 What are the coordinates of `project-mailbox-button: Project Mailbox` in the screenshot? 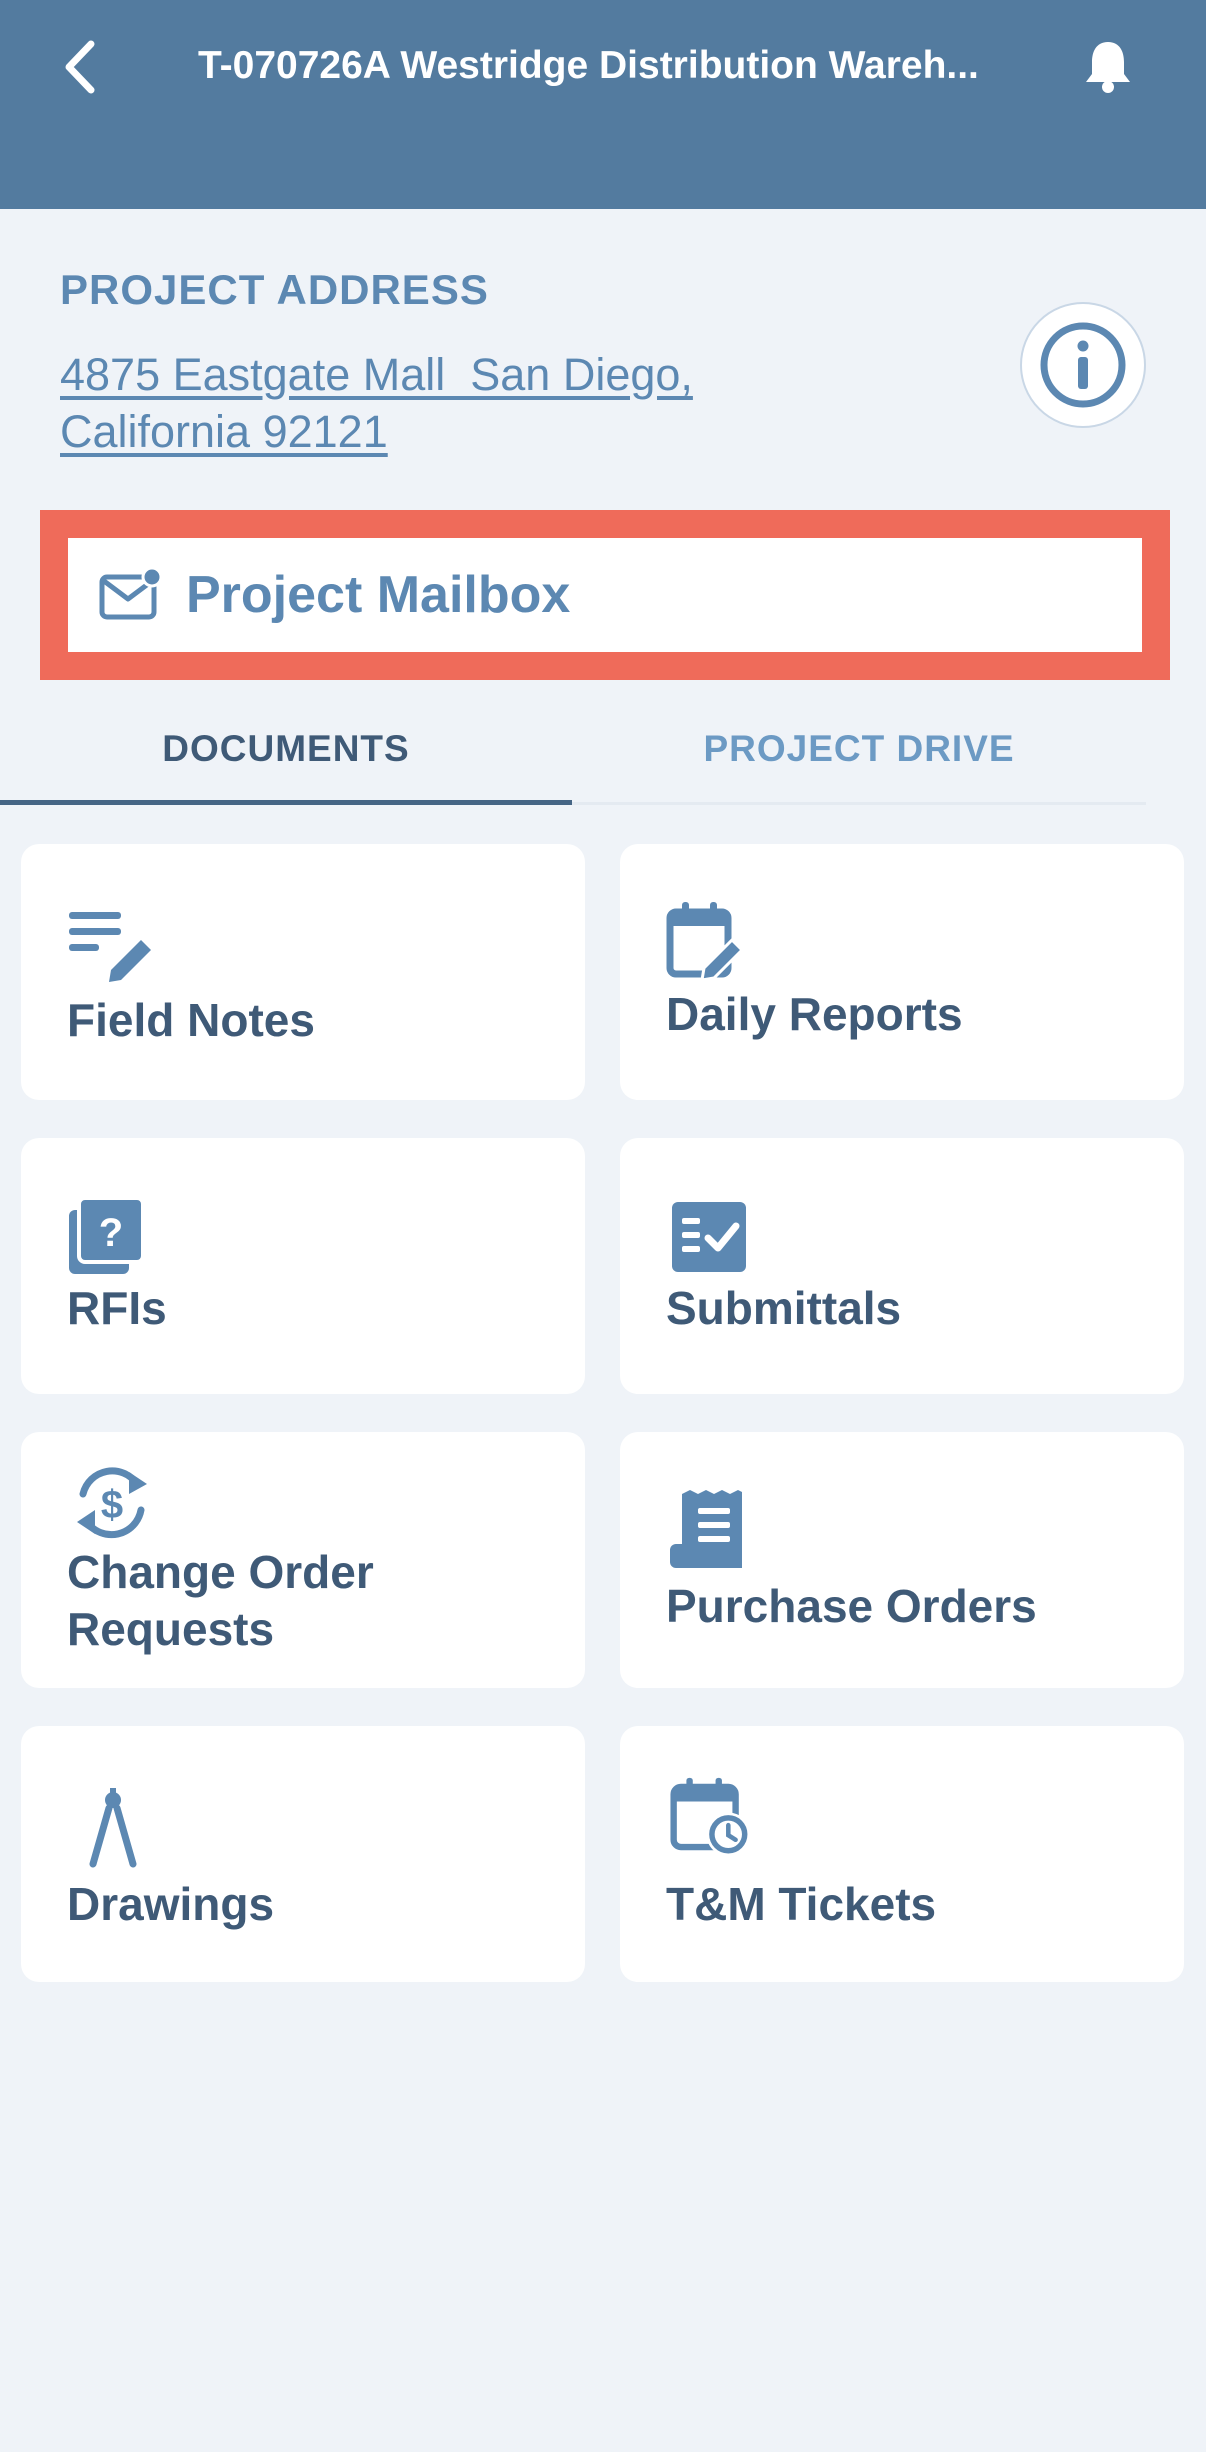 It's located at (605, 595).